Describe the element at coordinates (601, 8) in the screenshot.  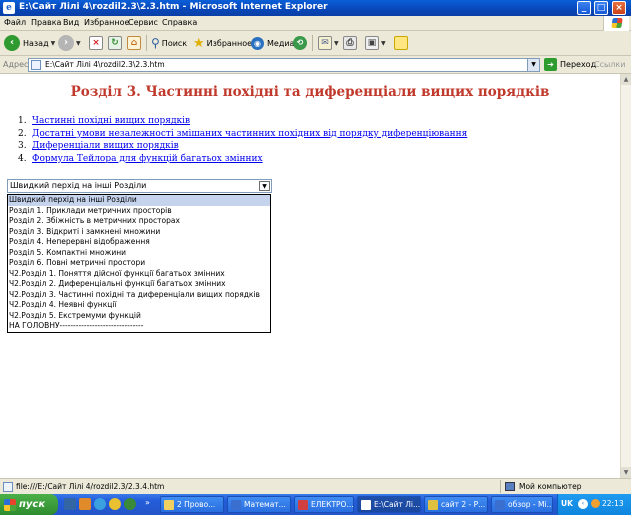
I see `maximize-button: □` at that location.